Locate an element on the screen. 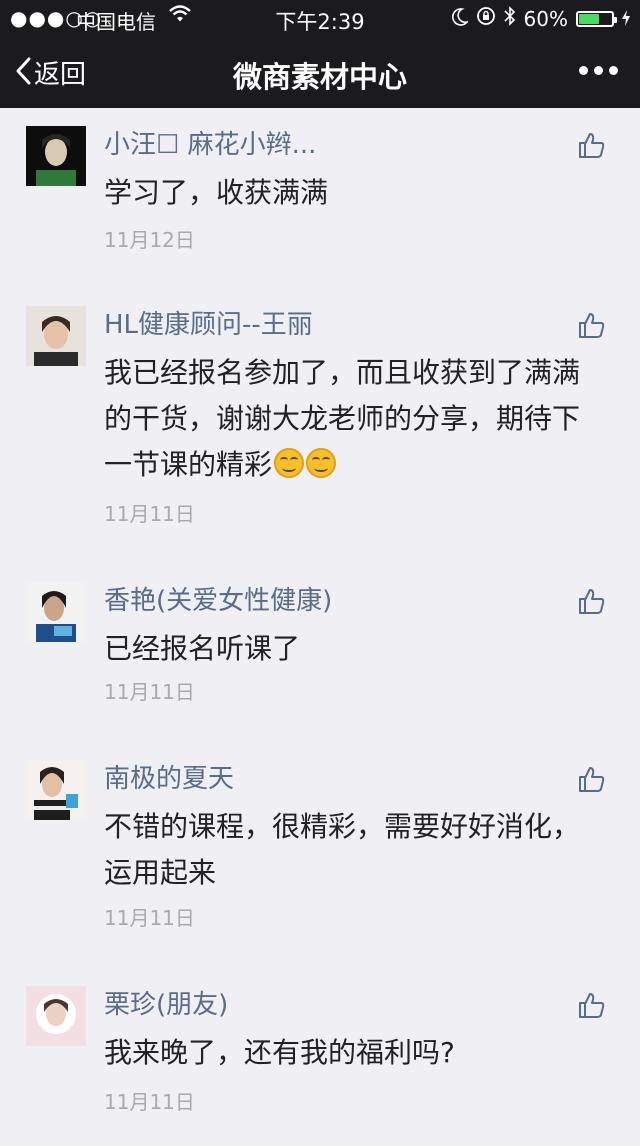 Image resolution: width=640 pixels, height=1146 pixels. rotation-lock-icon is located at coordinates (486, 18).